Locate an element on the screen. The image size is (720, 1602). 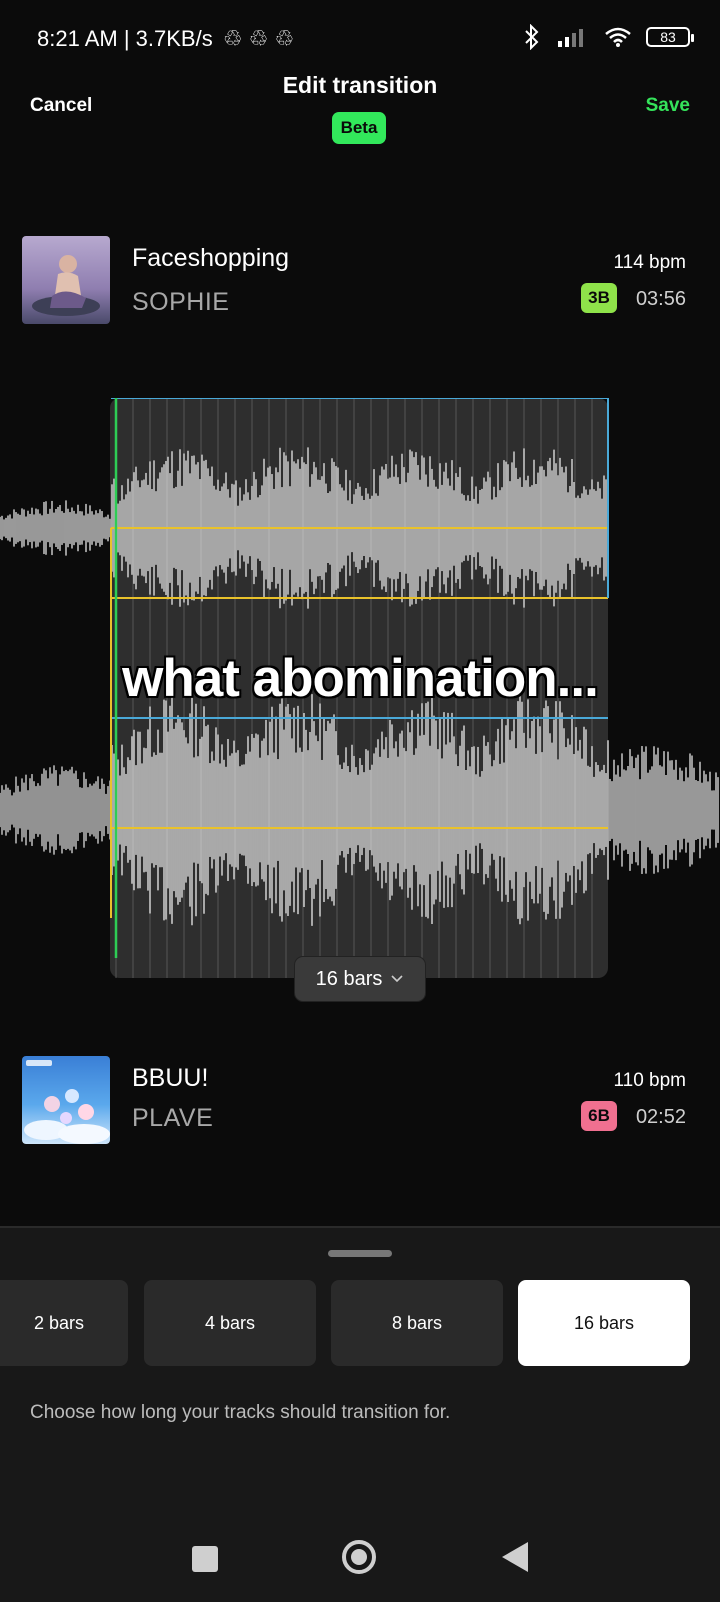
beta-badge: Beta is located at coordinates (359, 128).